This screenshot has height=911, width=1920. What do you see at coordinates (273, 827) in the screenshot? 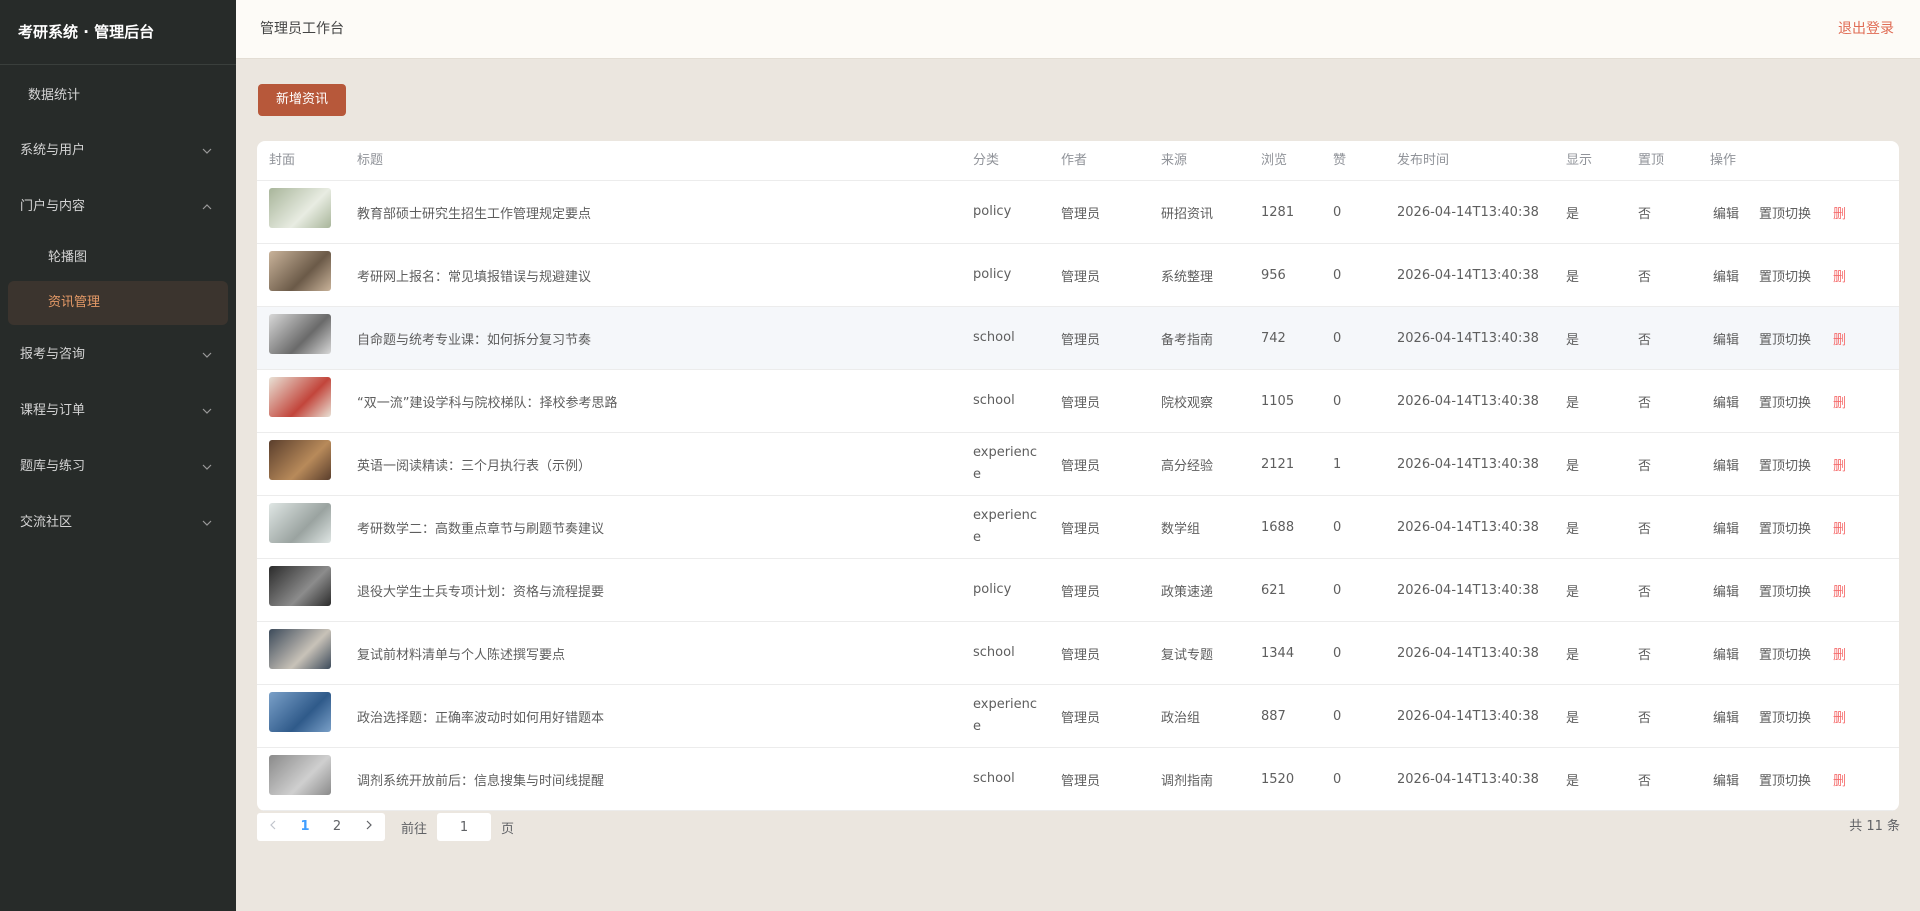
I see `prev-page-button` at bounding box center [273, 827].